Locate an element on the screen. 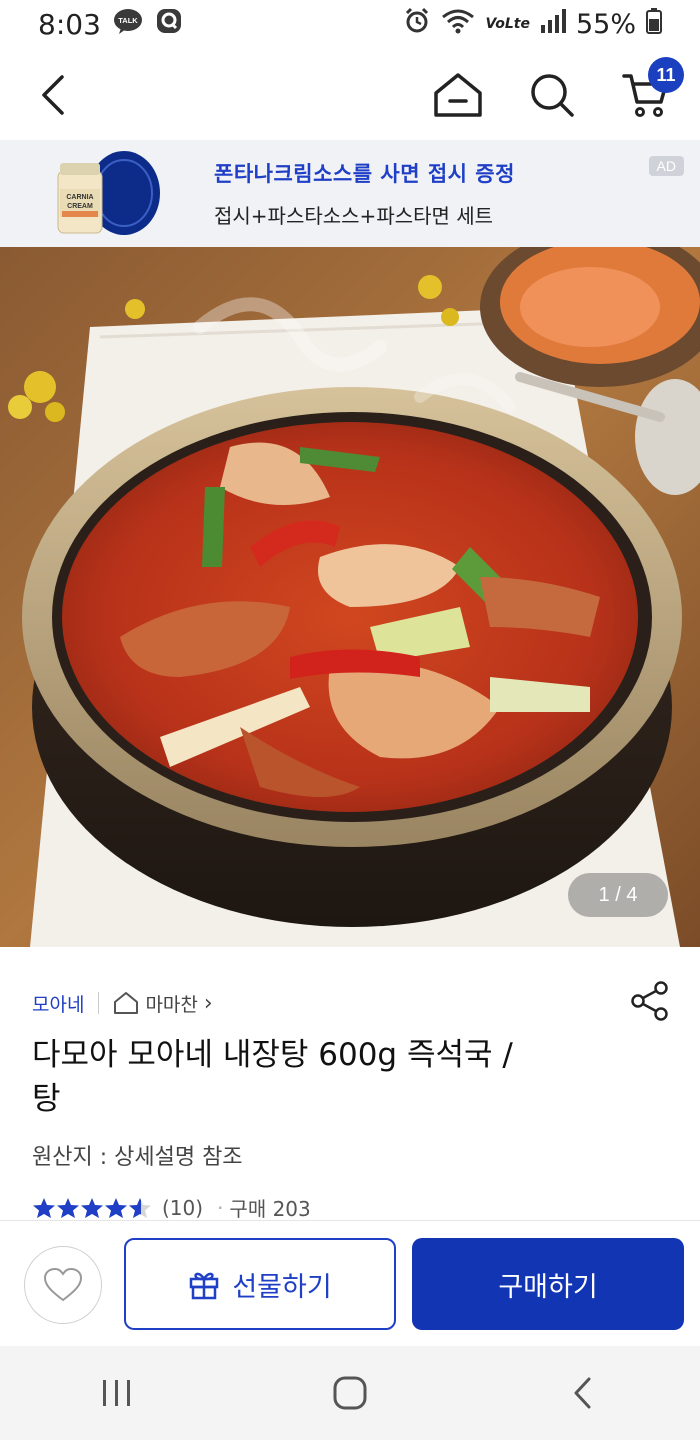 Image resolution: width=700 pixels, height=1440 pixels. store-name: 마마찬 is located at coordinates (171, 1004).